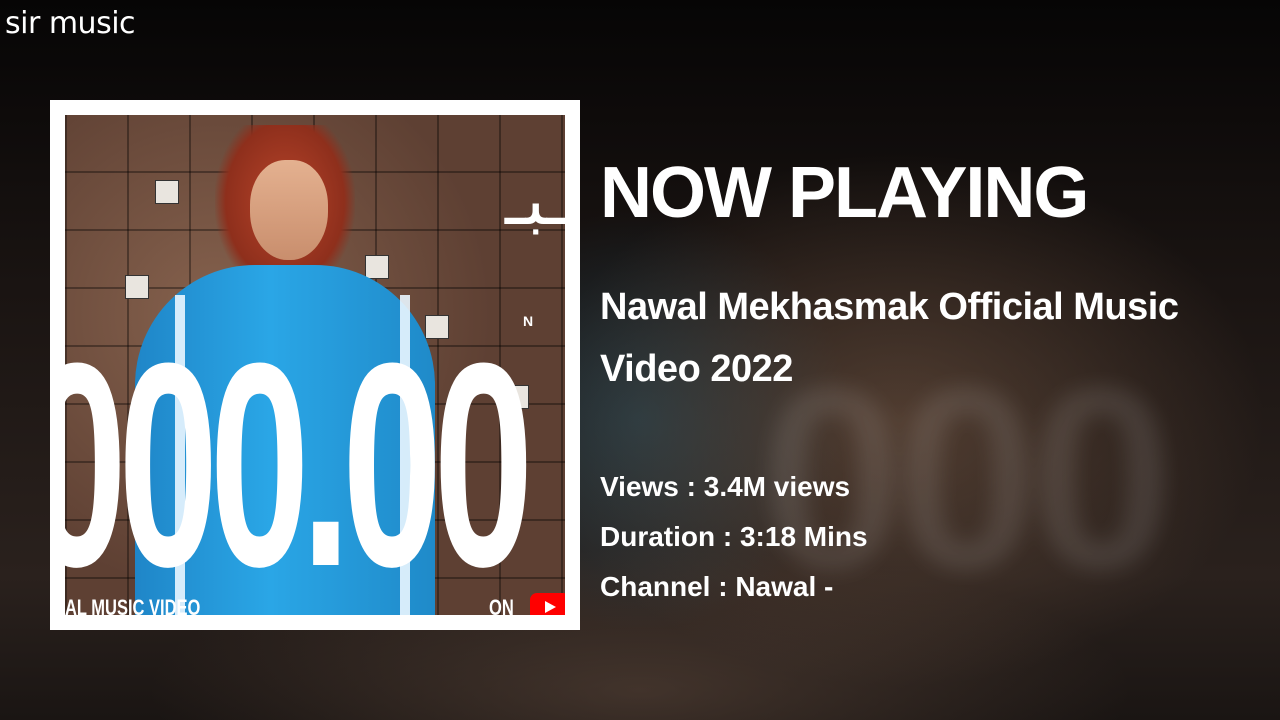 This screenshot has height=720, width=1280. What do you see at coordinates (535, 200) in the screenshot?
I see `arabic-title-mark: ـبـ` at bounding box center [535, 200].